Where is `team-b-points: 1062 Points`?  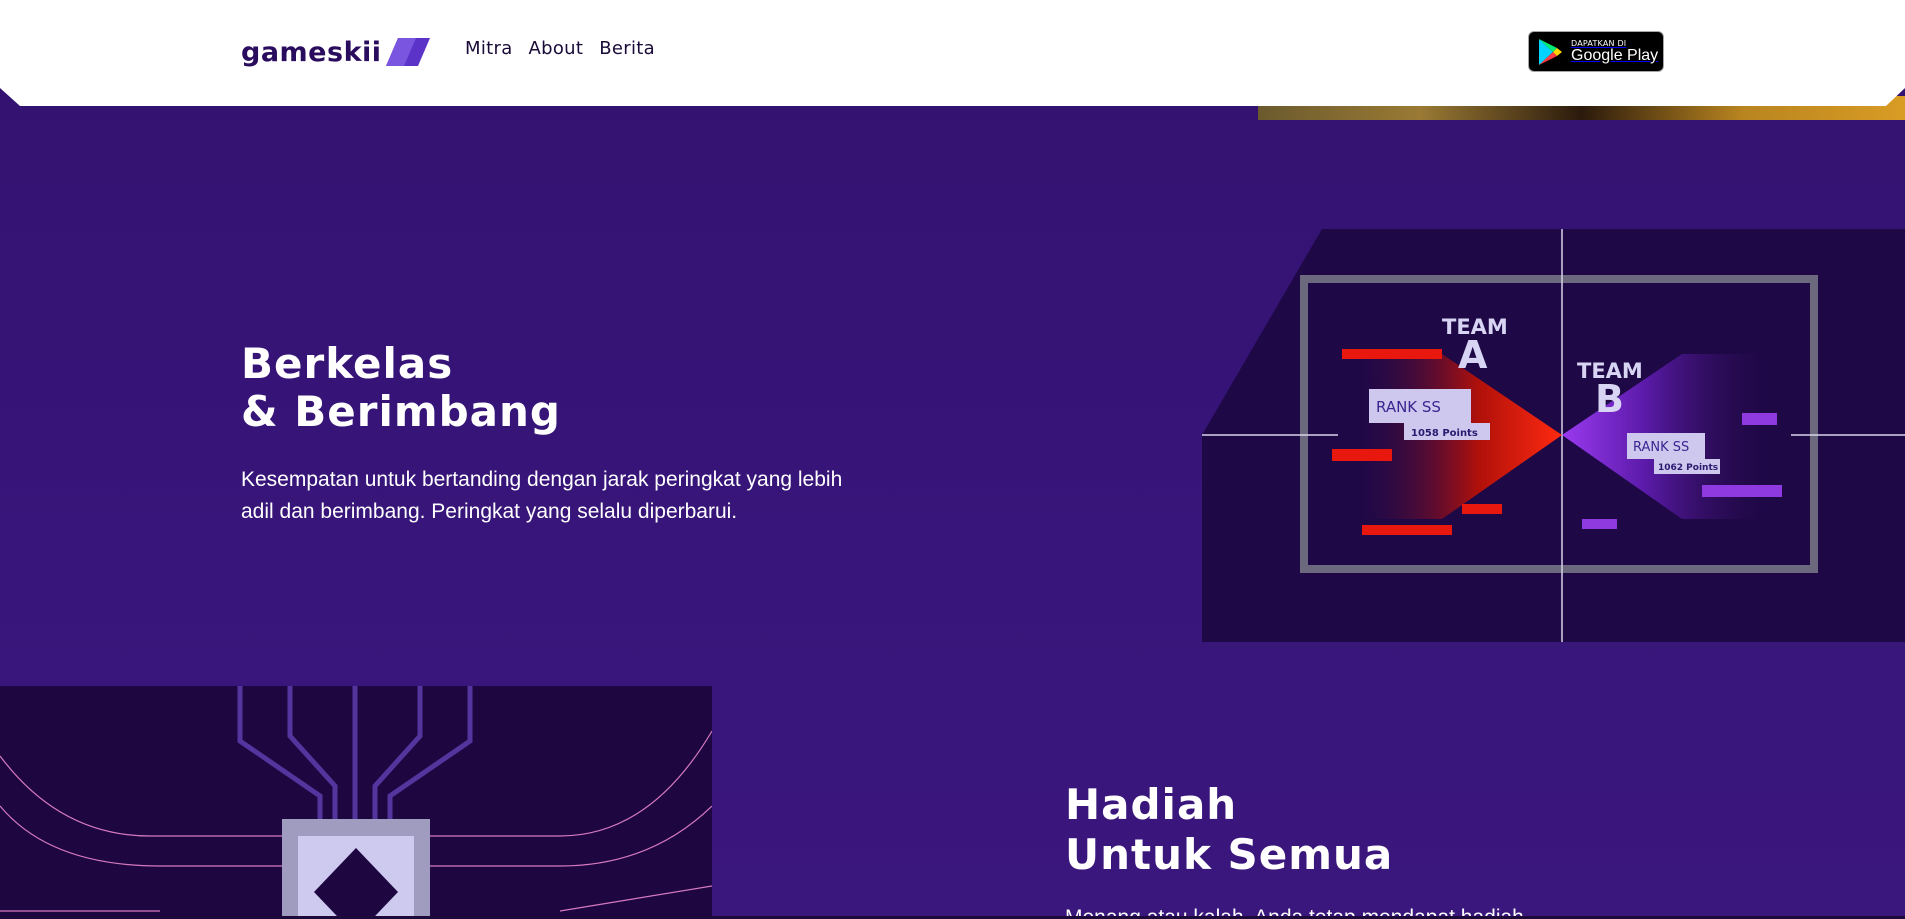
team-b-points: 1062 Points is located at coordinates (1688, 468).